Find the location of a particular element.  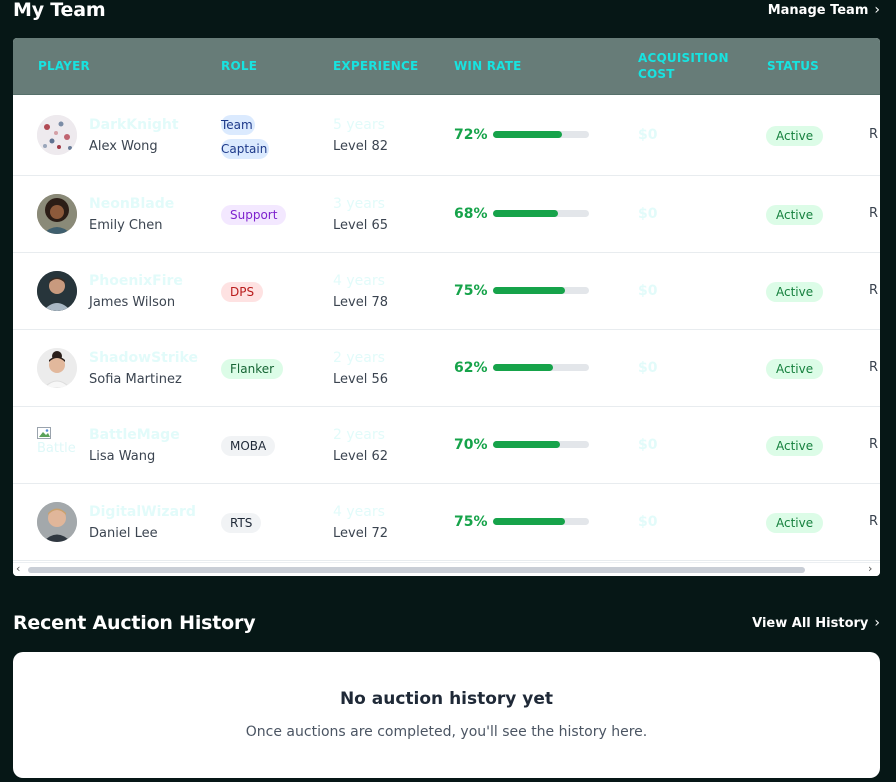

player-handle: DarkKnight is located at coordinates (134, 125).